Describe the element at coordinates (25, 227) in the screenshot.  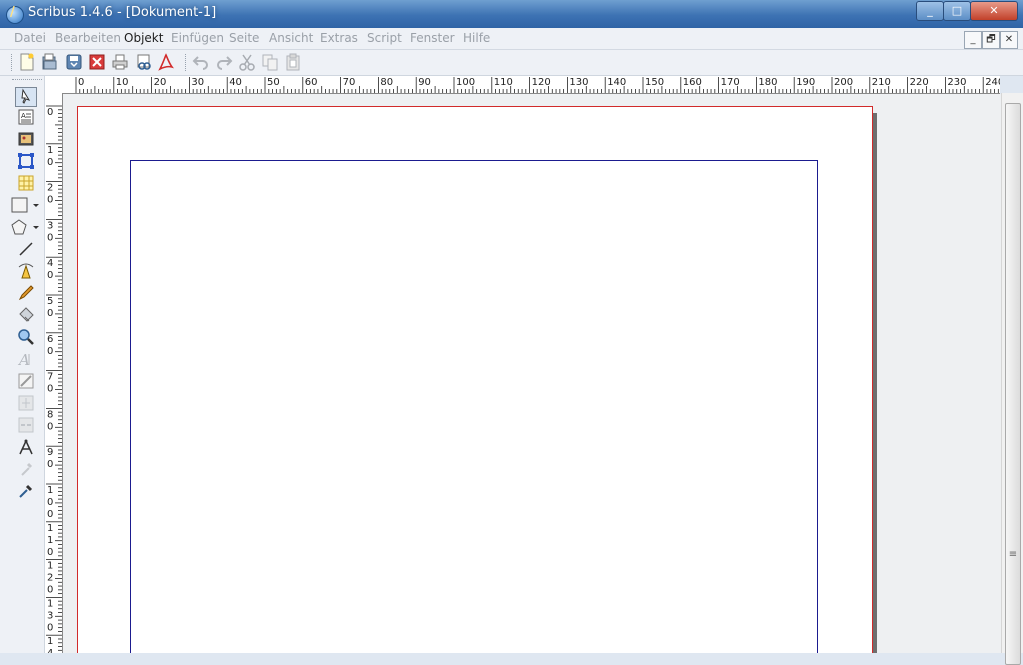
I see `polygon-icon` at that location.